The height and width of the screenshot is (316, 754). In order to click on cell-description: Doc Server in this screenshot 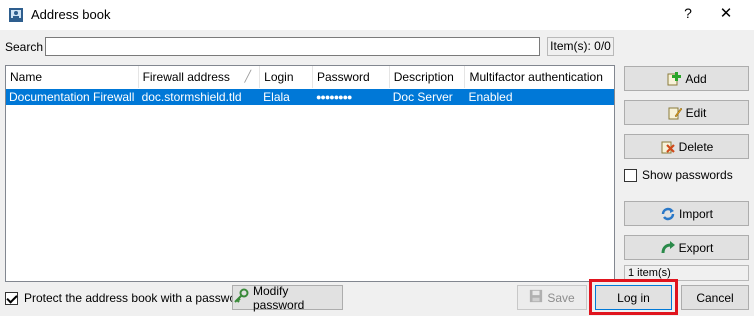, I will do `click(422, 97)`.